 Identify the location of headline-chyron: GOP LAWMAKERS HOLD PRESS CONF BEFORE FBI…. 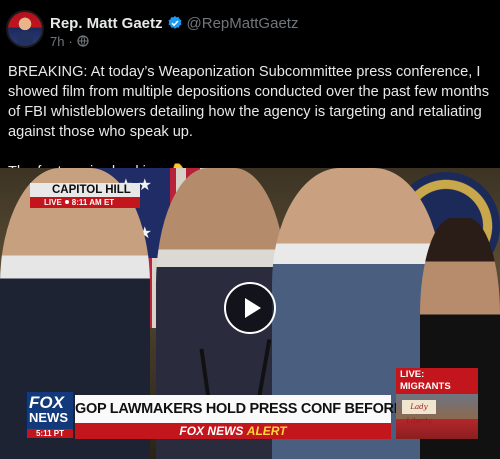
(286, 409).